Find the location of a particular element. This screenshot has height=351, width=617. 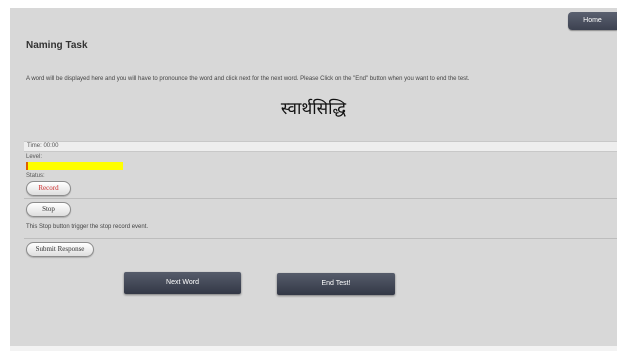

page-title: Naming Task is located at coordinates (57, 45).